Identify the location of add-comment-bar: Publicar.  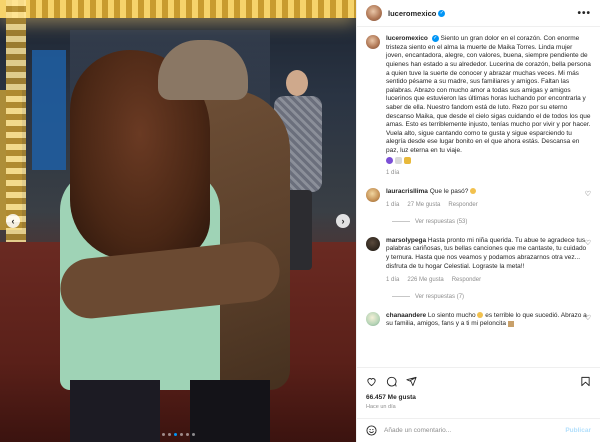
(478, 430).